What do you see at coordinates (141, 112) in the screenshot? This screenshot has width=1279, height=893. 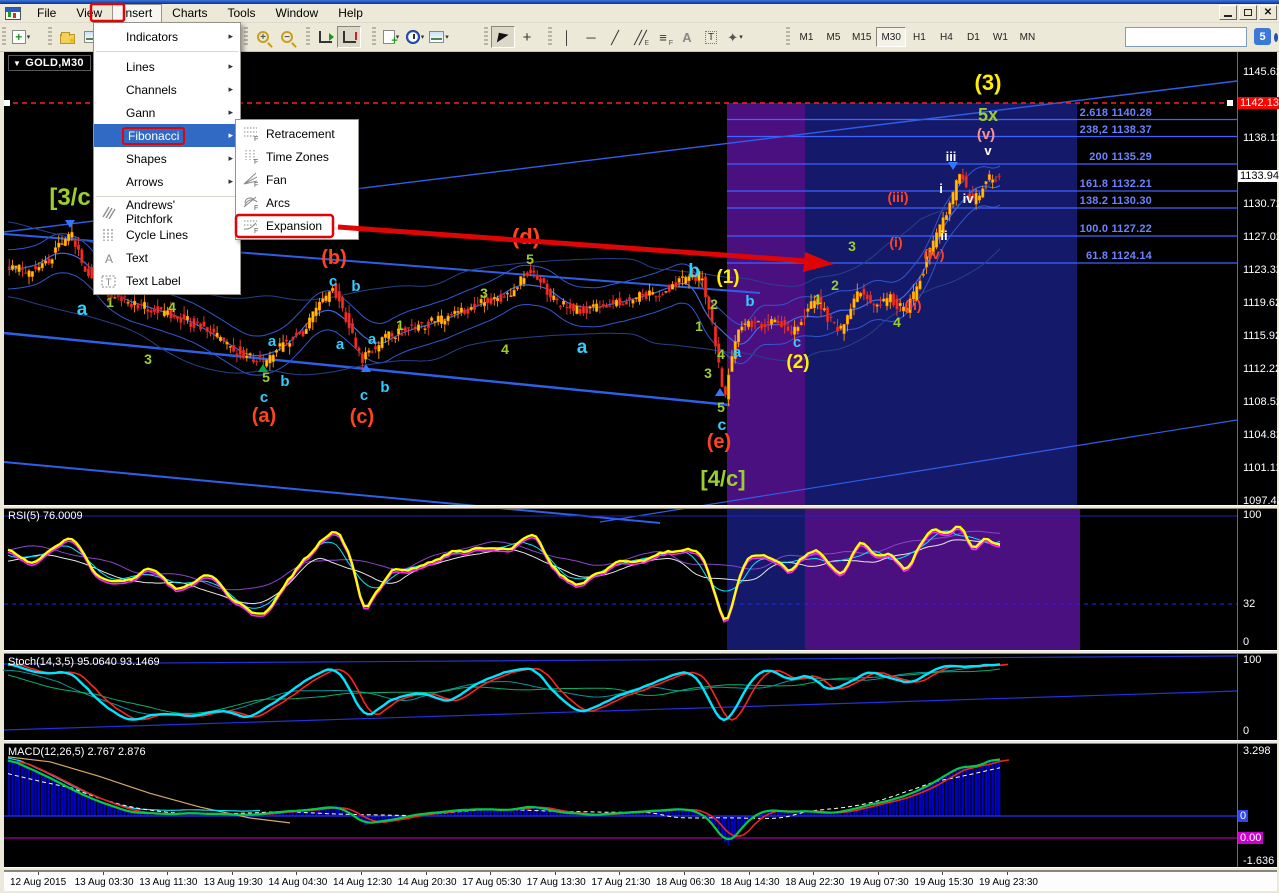 I see `menu-item-label: Gann` at bounding box center [141, 112].